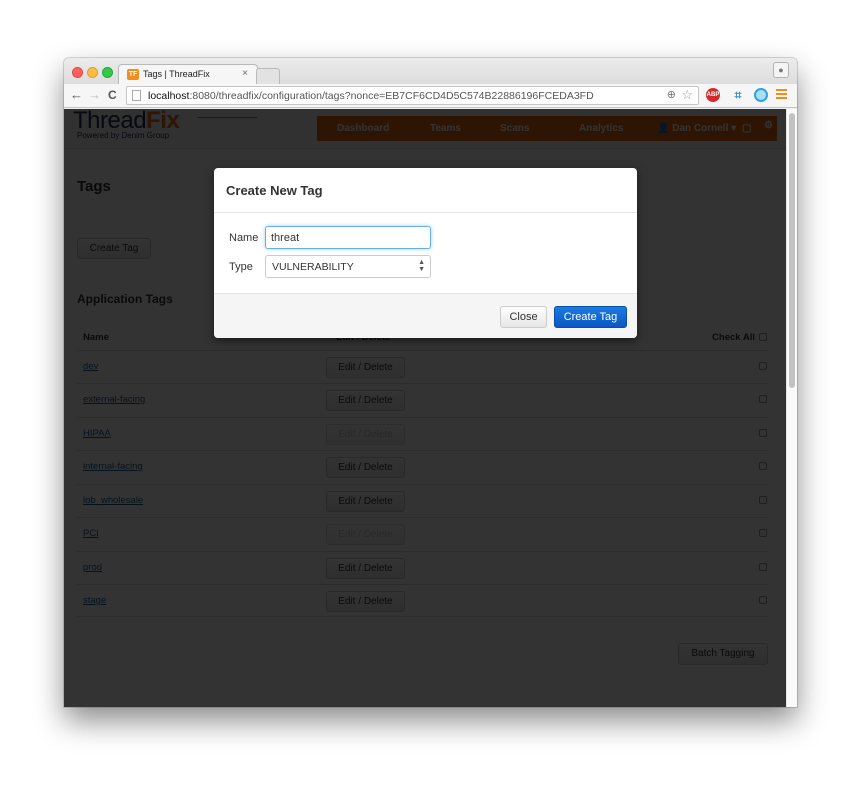  Describe the element at coordinates (671, 94) in the screenshot. I see `zoom-icon: ⊕` at that location.